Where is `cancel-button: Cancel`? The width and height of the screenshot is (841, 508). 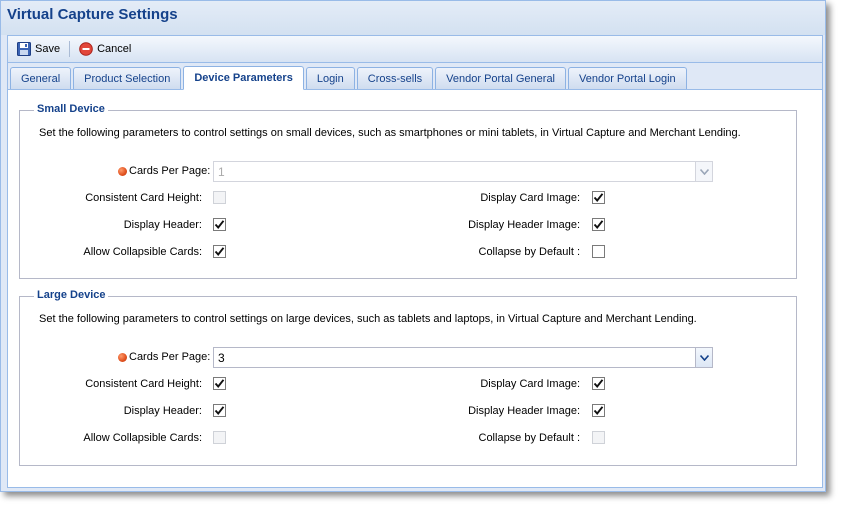
cancel-button: Cancel is located at coordinates (105, 49).